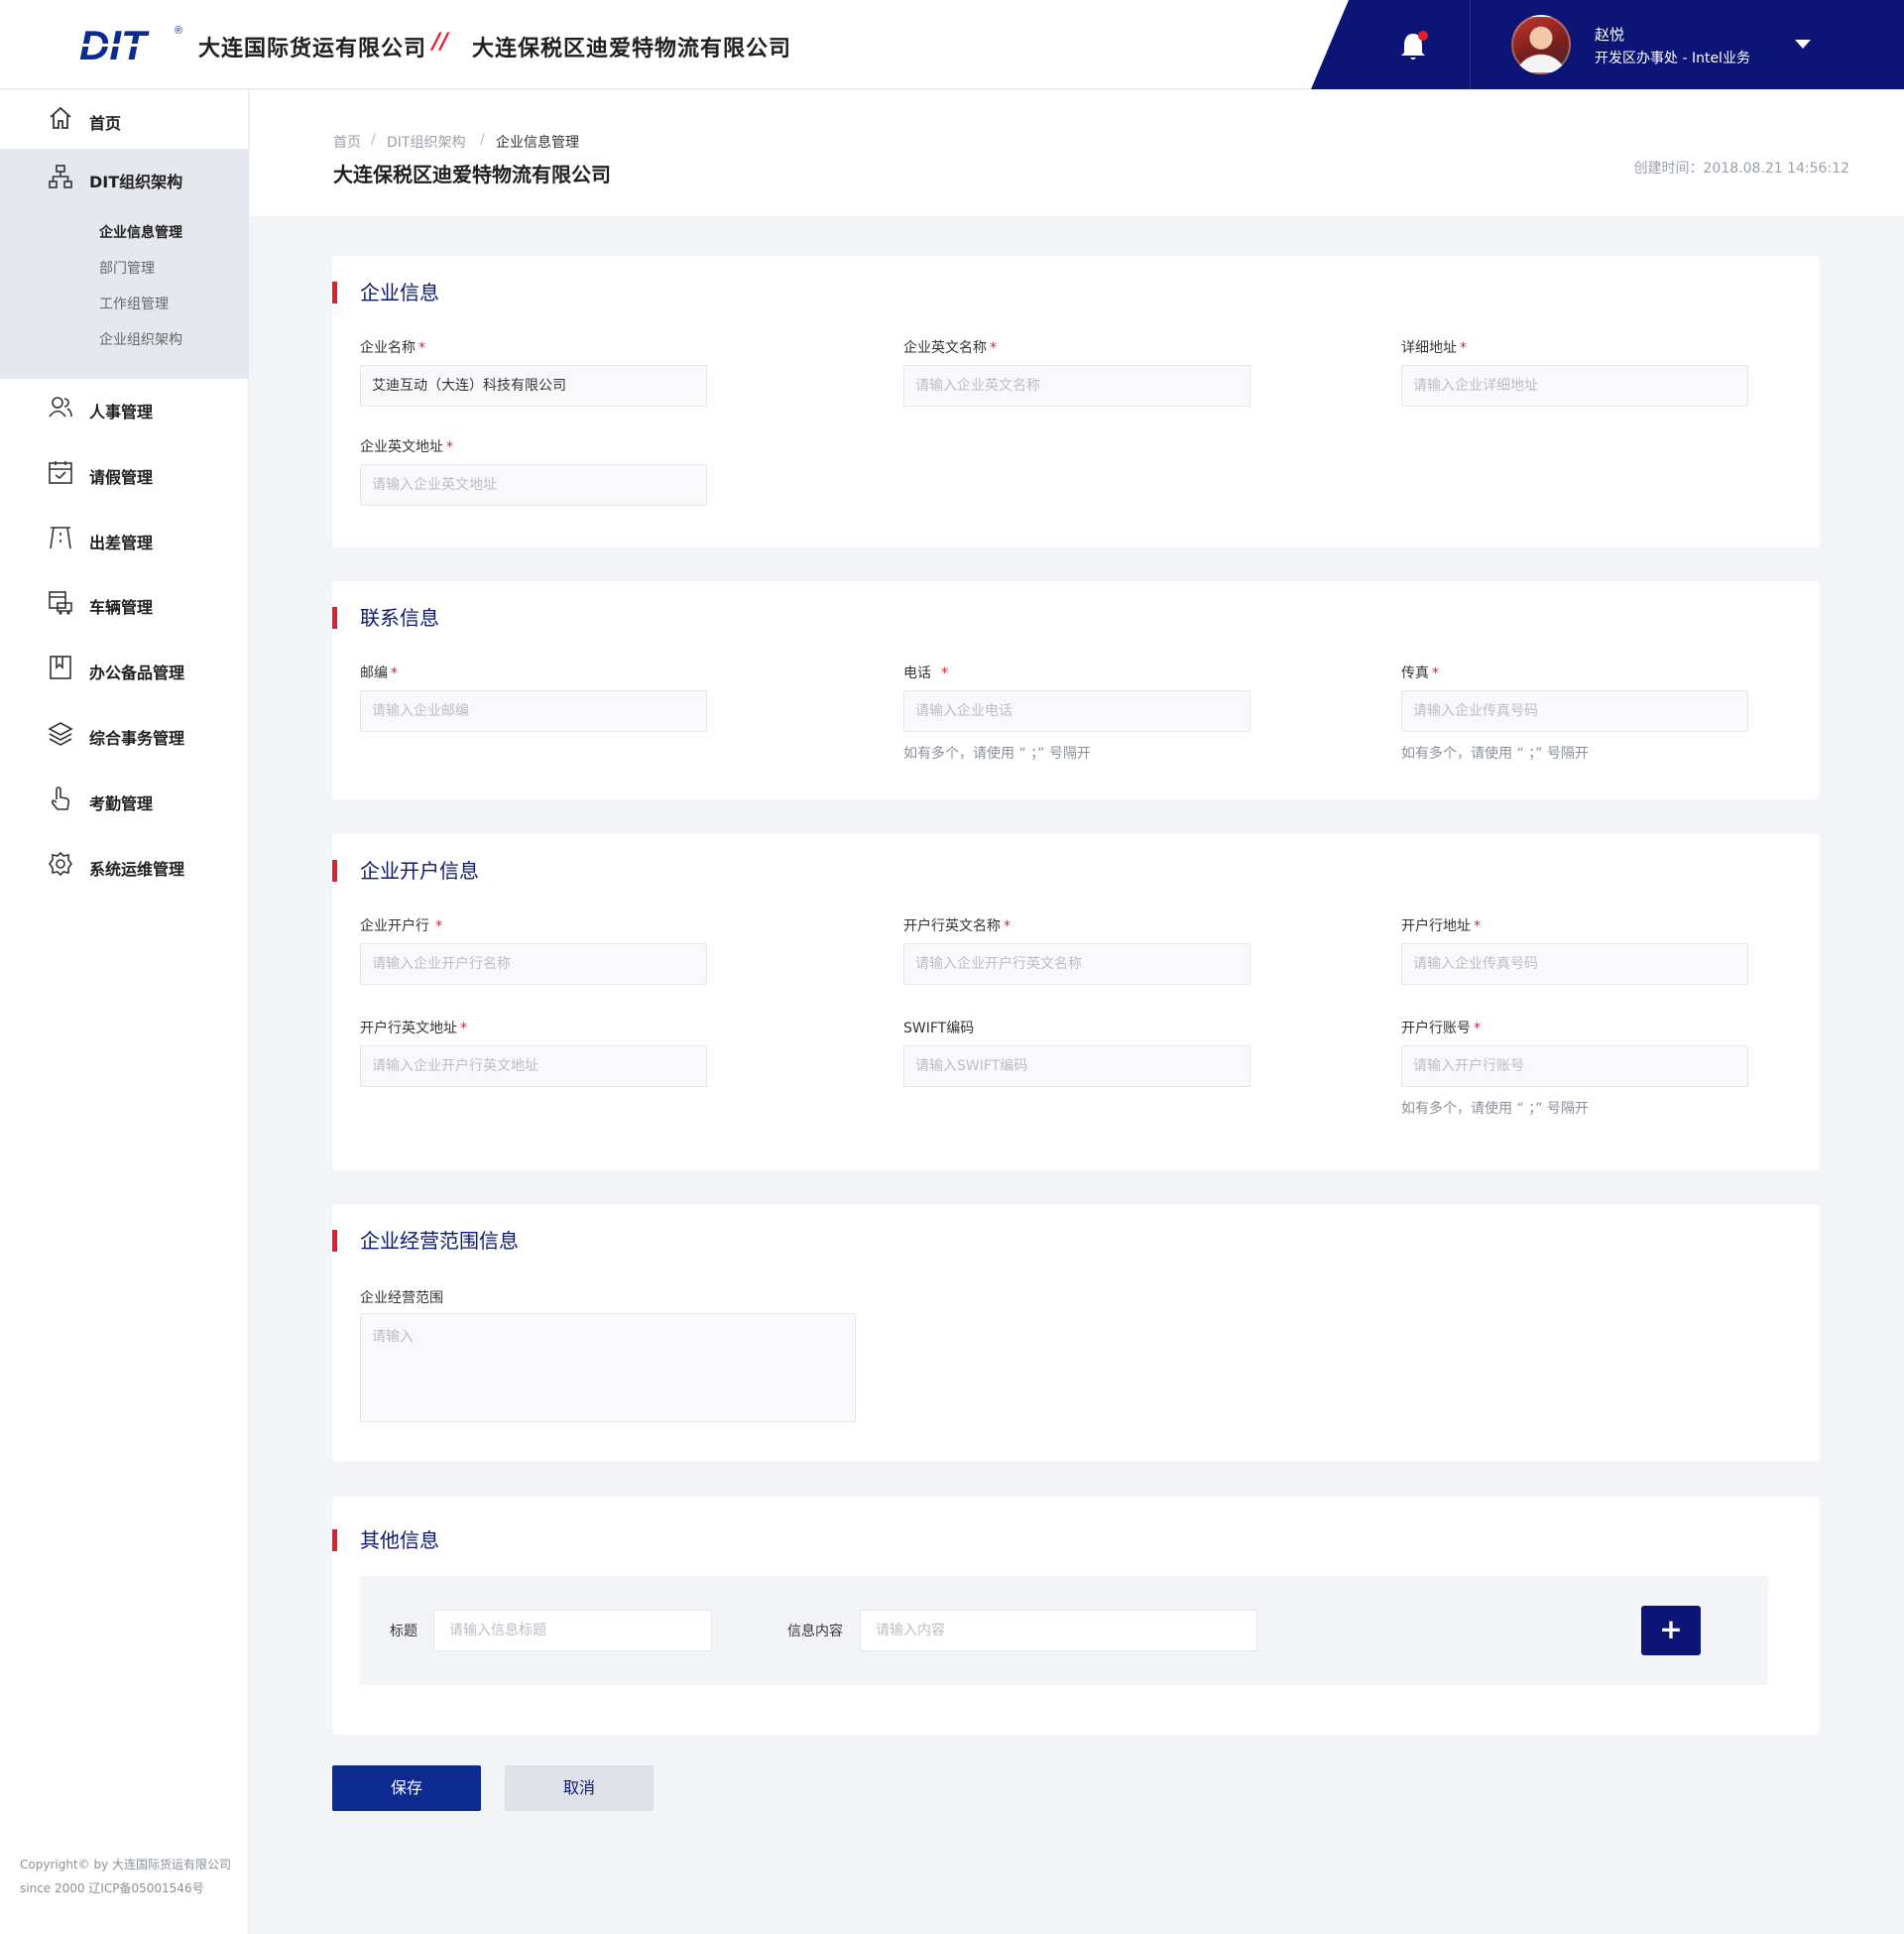  I want to click on field-label-bank-english-address: 开户行英文地址 *, so click(413, 1028).